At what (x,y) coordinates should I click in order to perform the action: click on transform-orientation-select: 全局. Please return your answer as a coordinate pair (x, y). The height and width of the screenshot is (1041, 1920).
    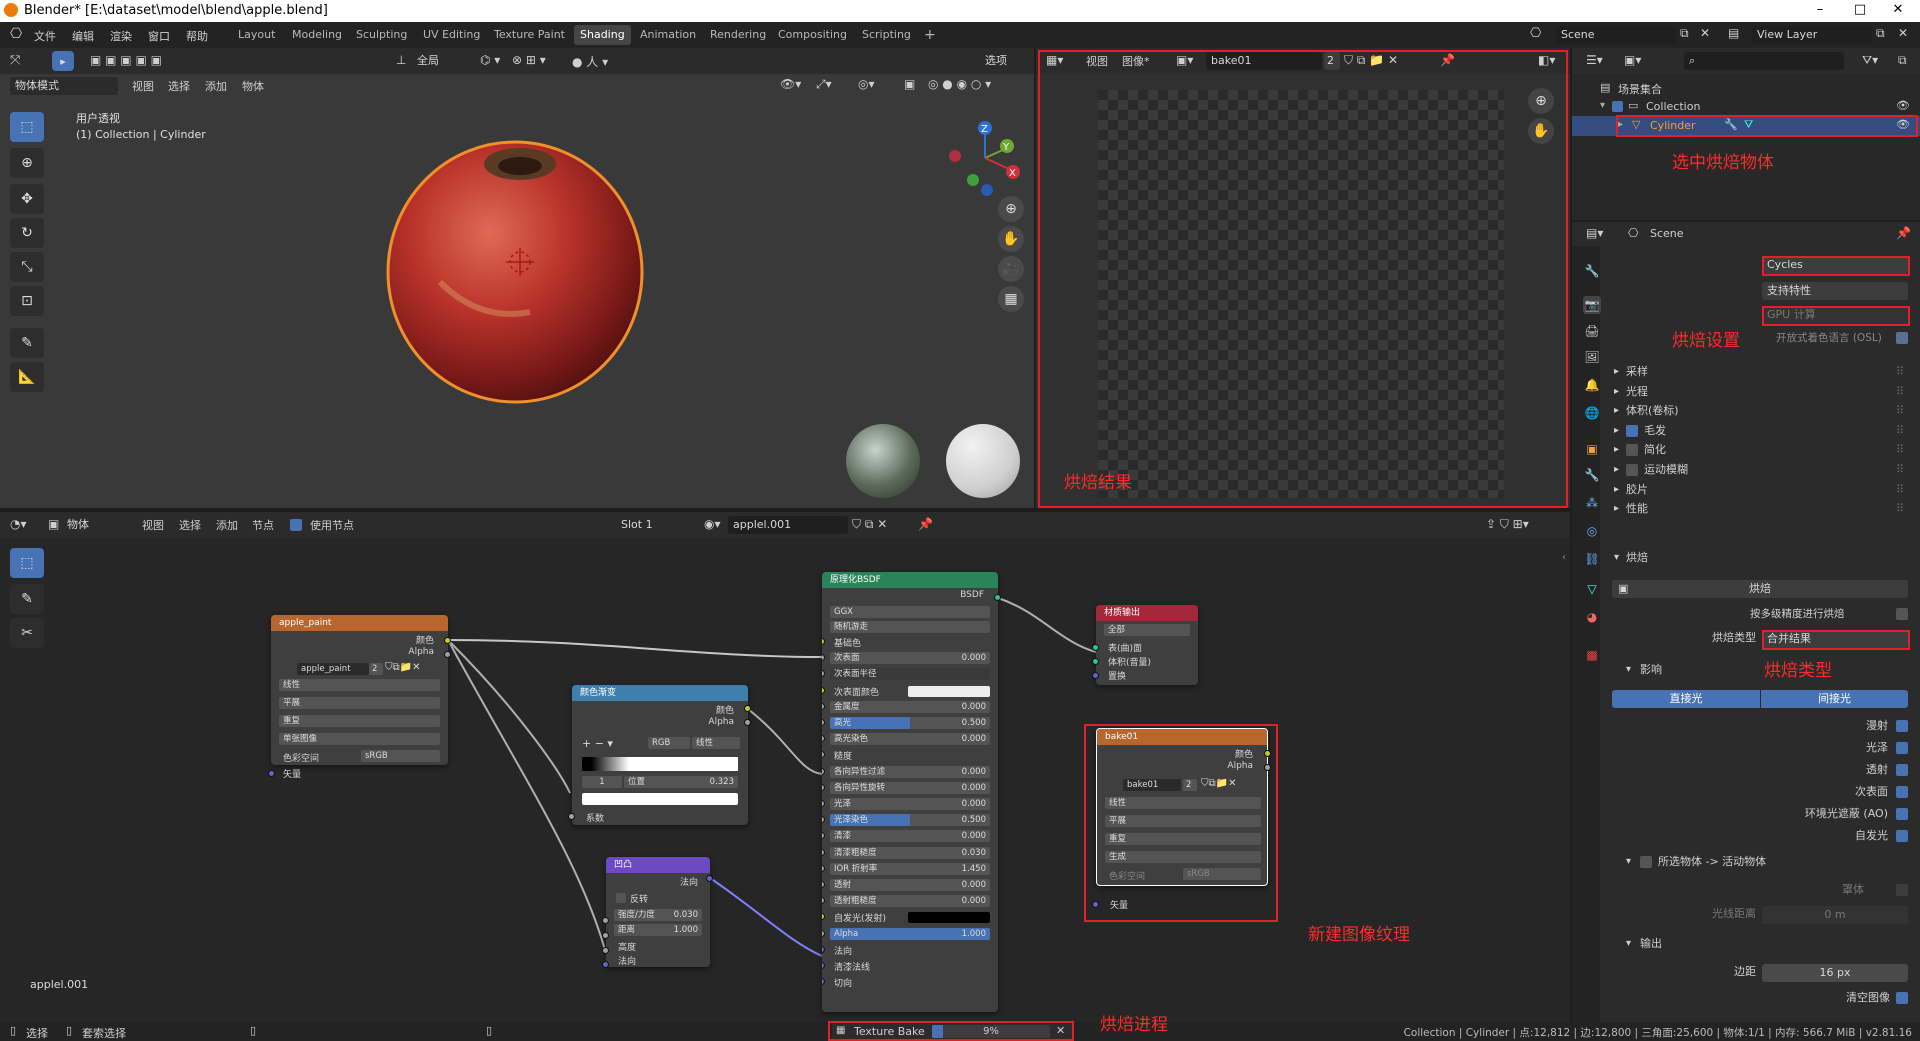
    Looking at the image, I should click on (441, 61).